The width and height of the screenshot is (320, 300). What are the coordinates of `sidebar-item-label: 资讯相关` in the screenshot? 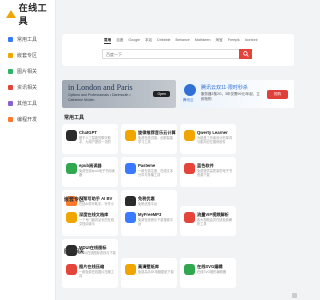 It's located at (27, 87).